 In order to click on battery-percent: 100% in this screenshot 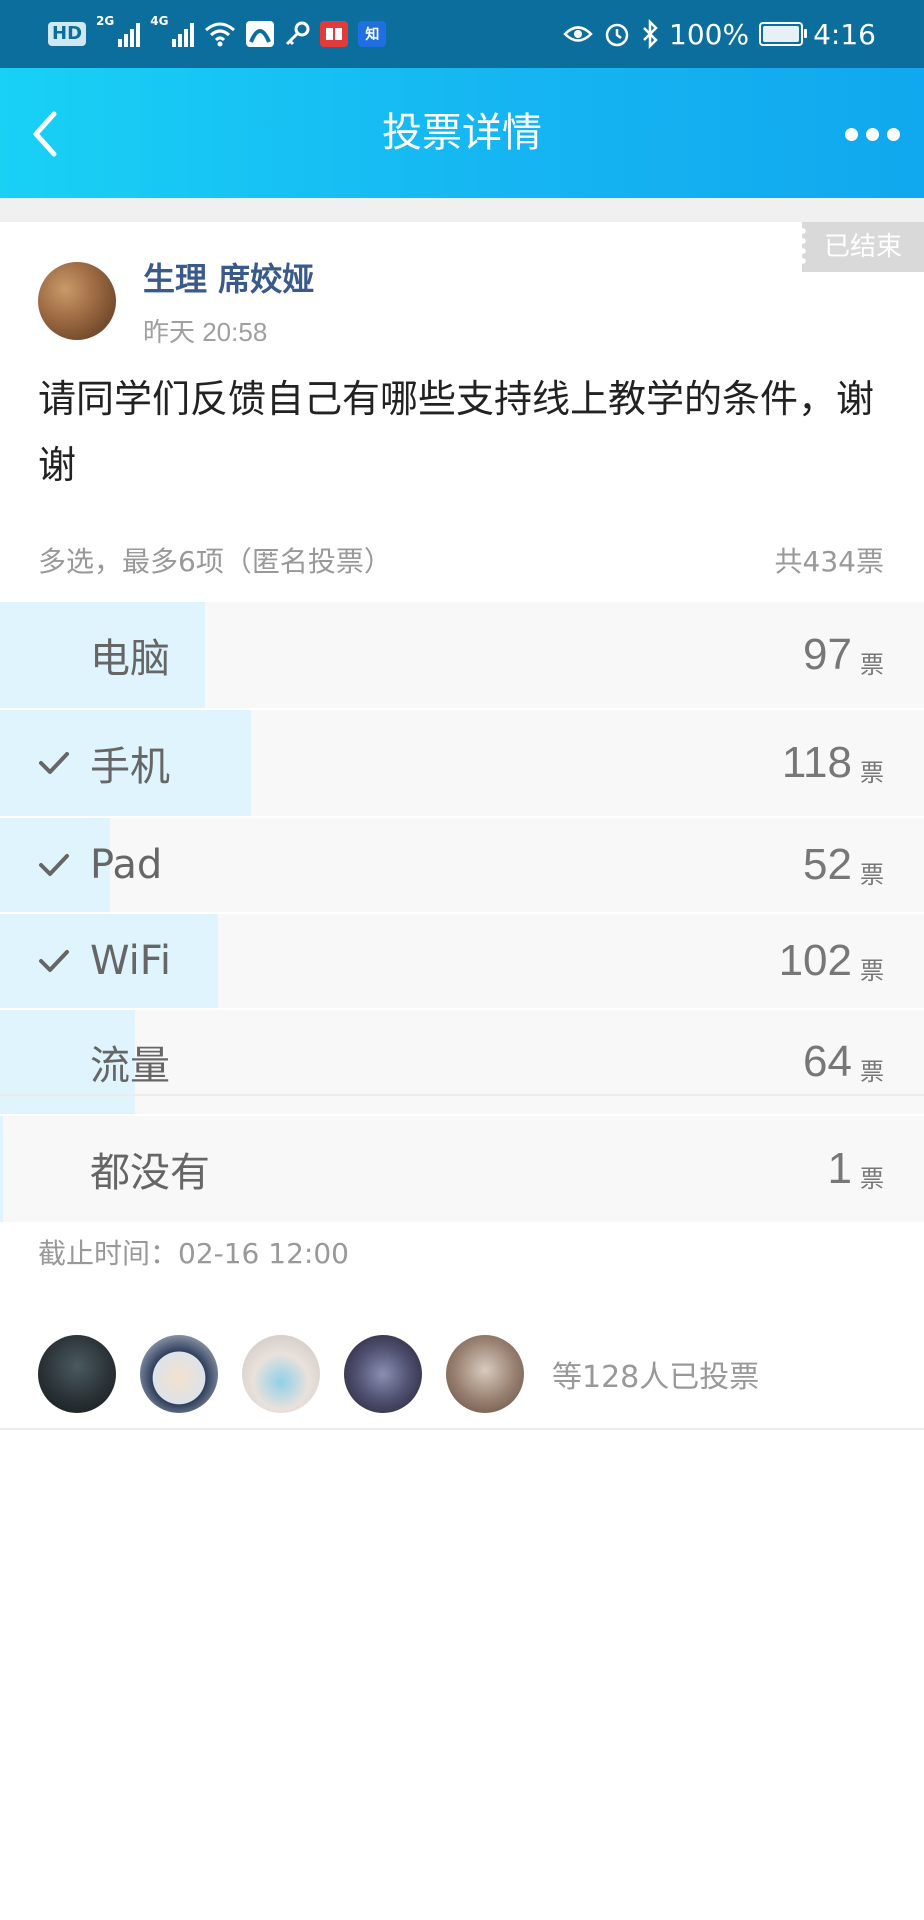, I will do `click(709, 34)`.